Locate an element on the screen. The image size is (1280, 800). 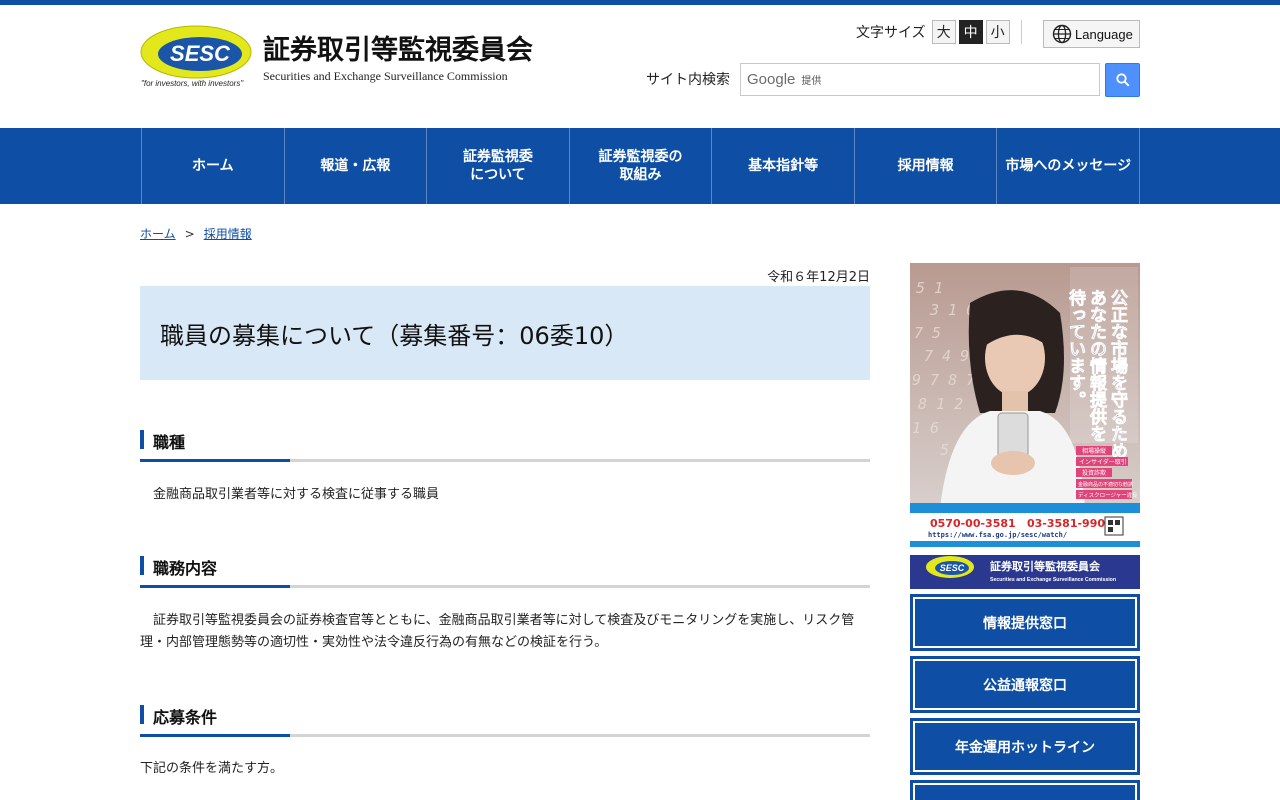
svg-text: インサイダー取引 is located at coordinates (1103, 462).